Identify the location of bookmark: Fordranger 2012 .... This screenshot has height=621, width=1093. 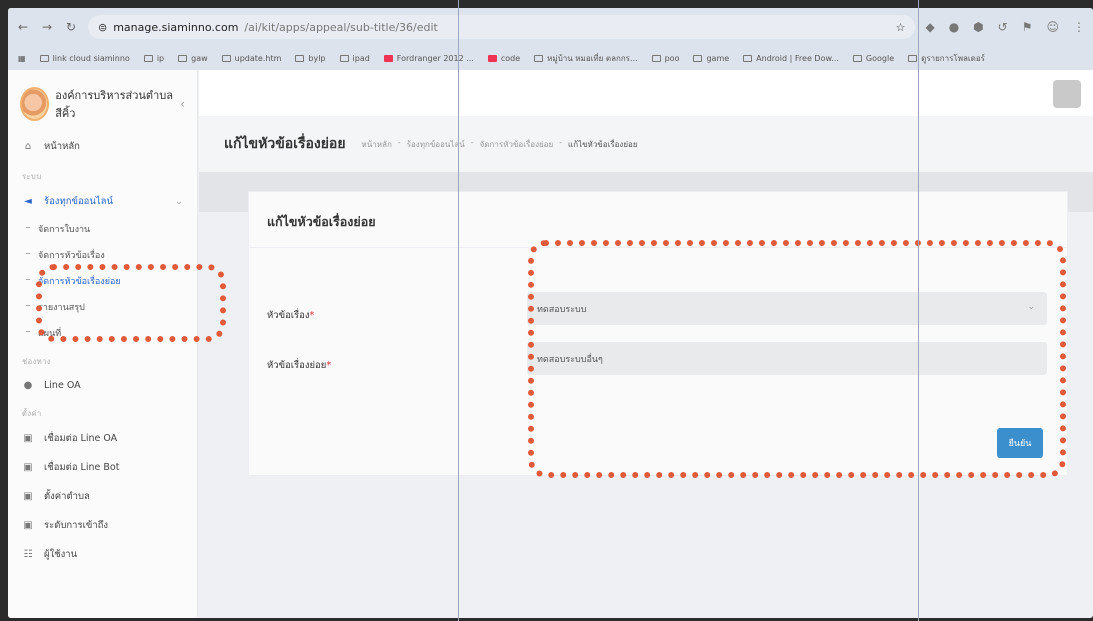
(428, 58).